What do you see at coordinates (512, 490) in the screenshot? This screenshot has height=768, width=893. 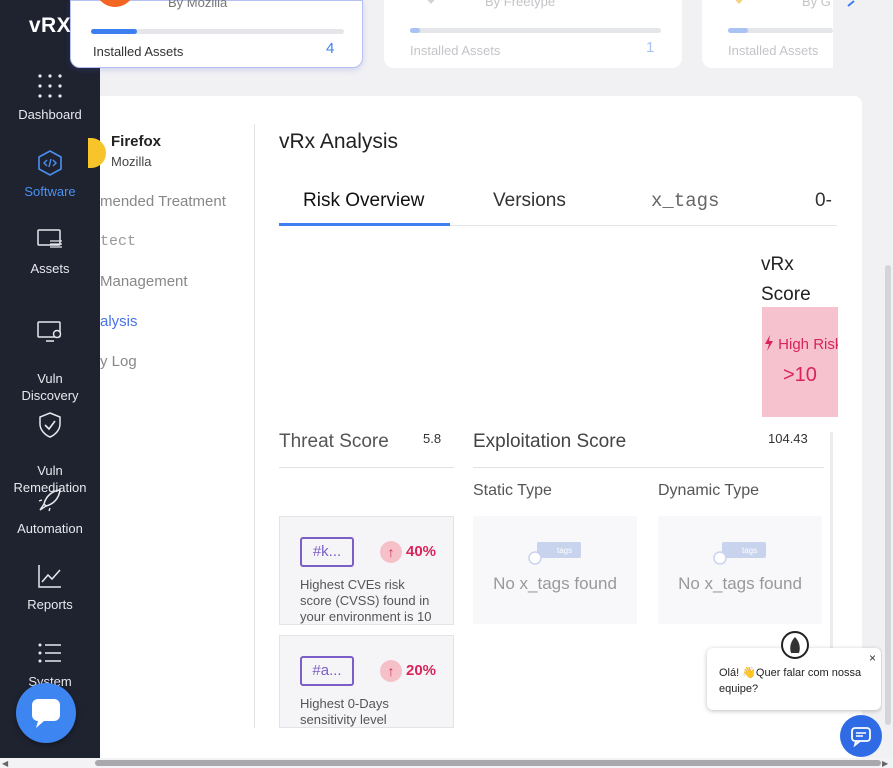 I see `static-type-label: Static Type` at bounding box center [512, 490].